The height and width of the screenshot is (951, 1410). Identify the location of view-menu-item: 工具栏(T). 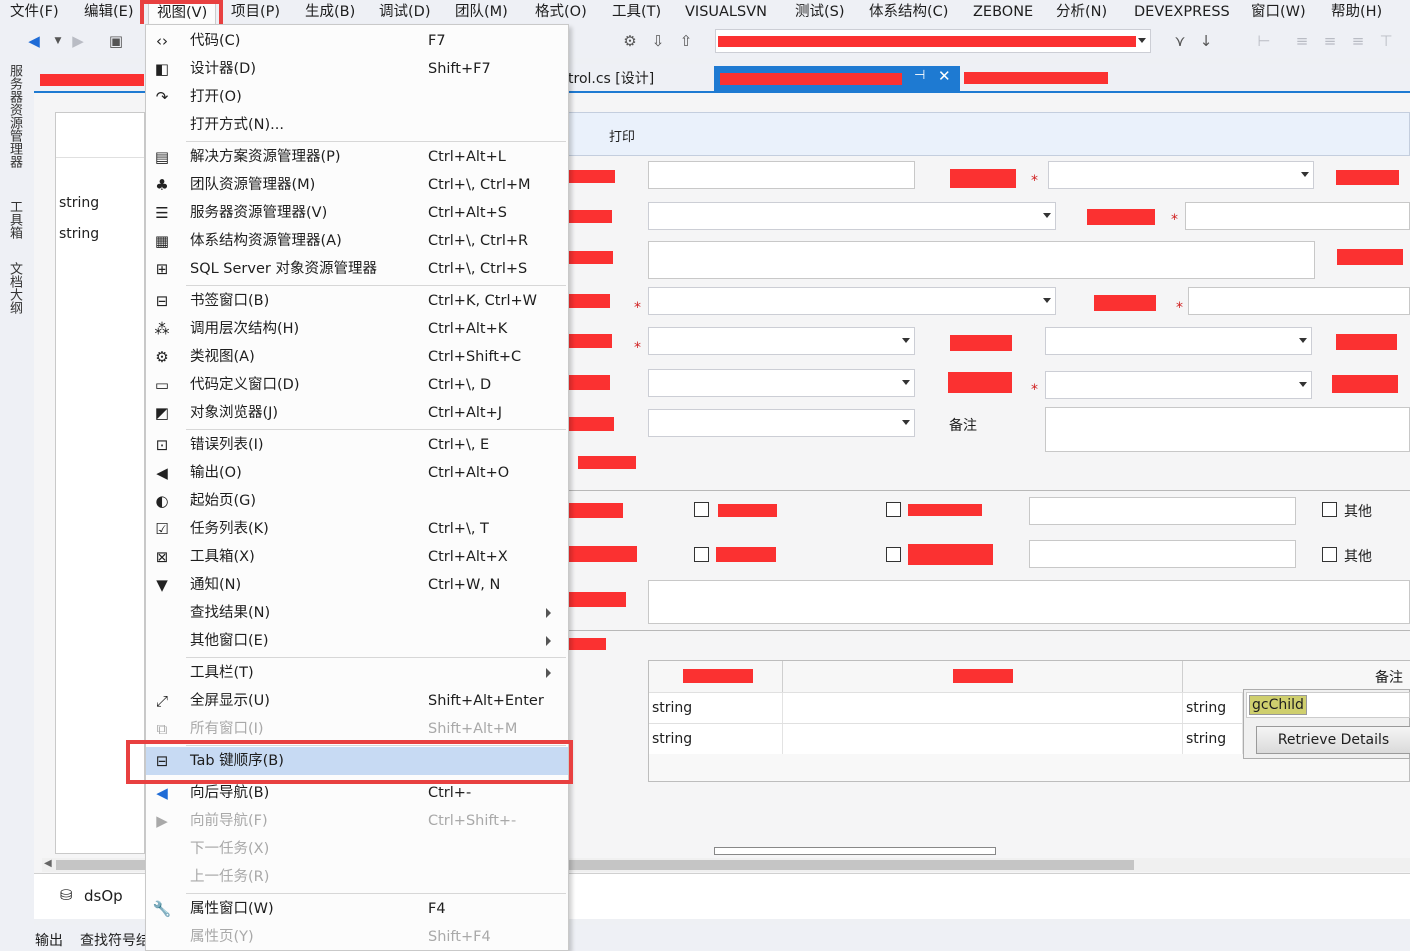
(357, 673).